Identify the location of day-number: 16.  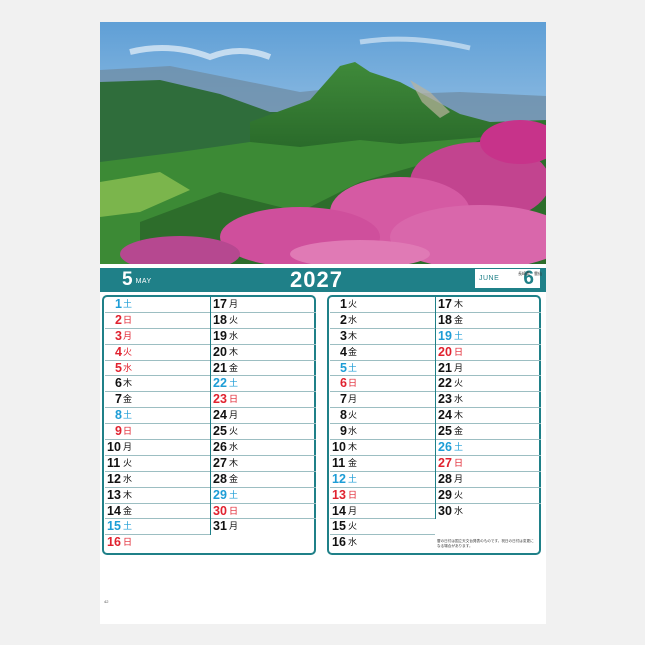
(114, 542).